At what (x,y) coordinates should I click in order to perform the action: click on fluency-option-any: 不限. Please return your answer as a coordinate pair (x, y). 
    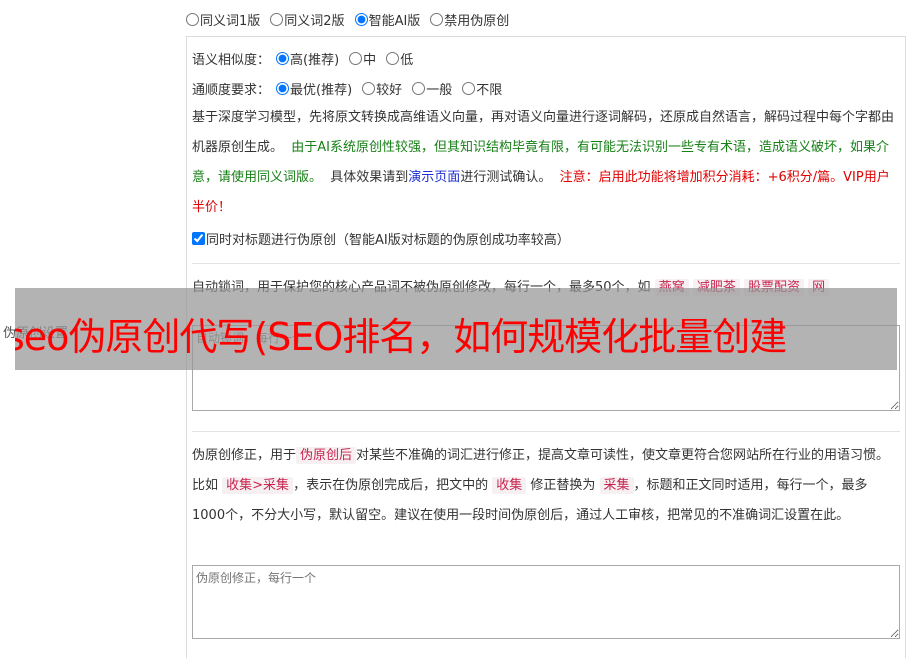
    Looking at the image, I should click on (482, 88).